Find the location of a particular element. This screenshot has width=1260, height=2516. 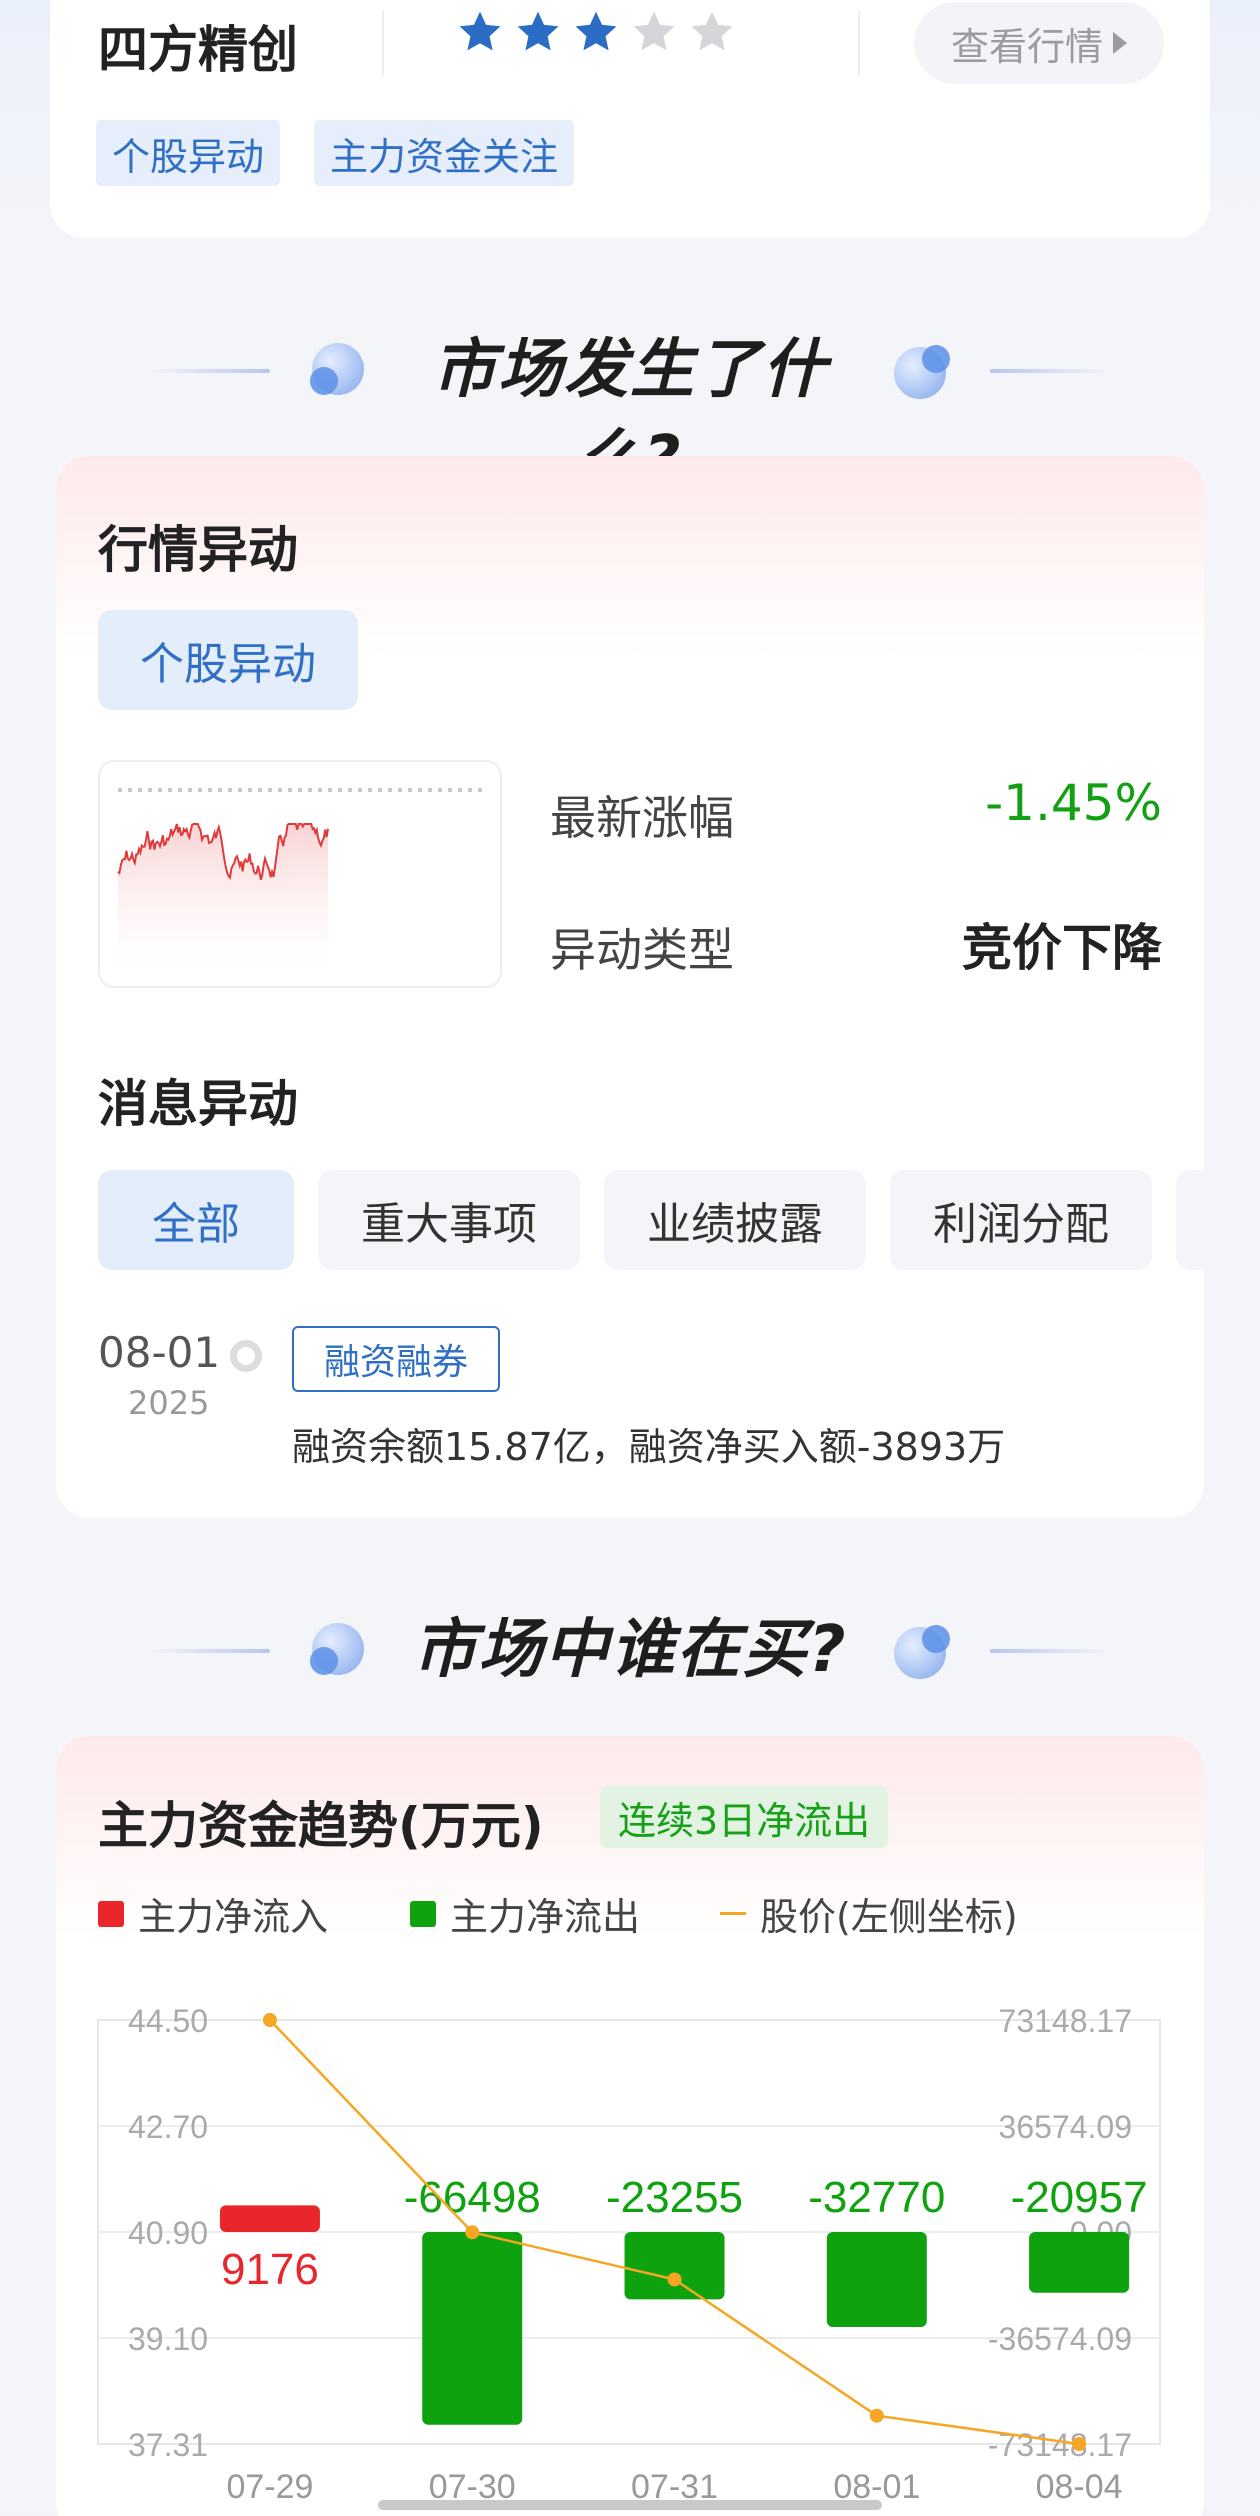

market-anomaly-title: 行情异动 is located at coordinates (198, 550).